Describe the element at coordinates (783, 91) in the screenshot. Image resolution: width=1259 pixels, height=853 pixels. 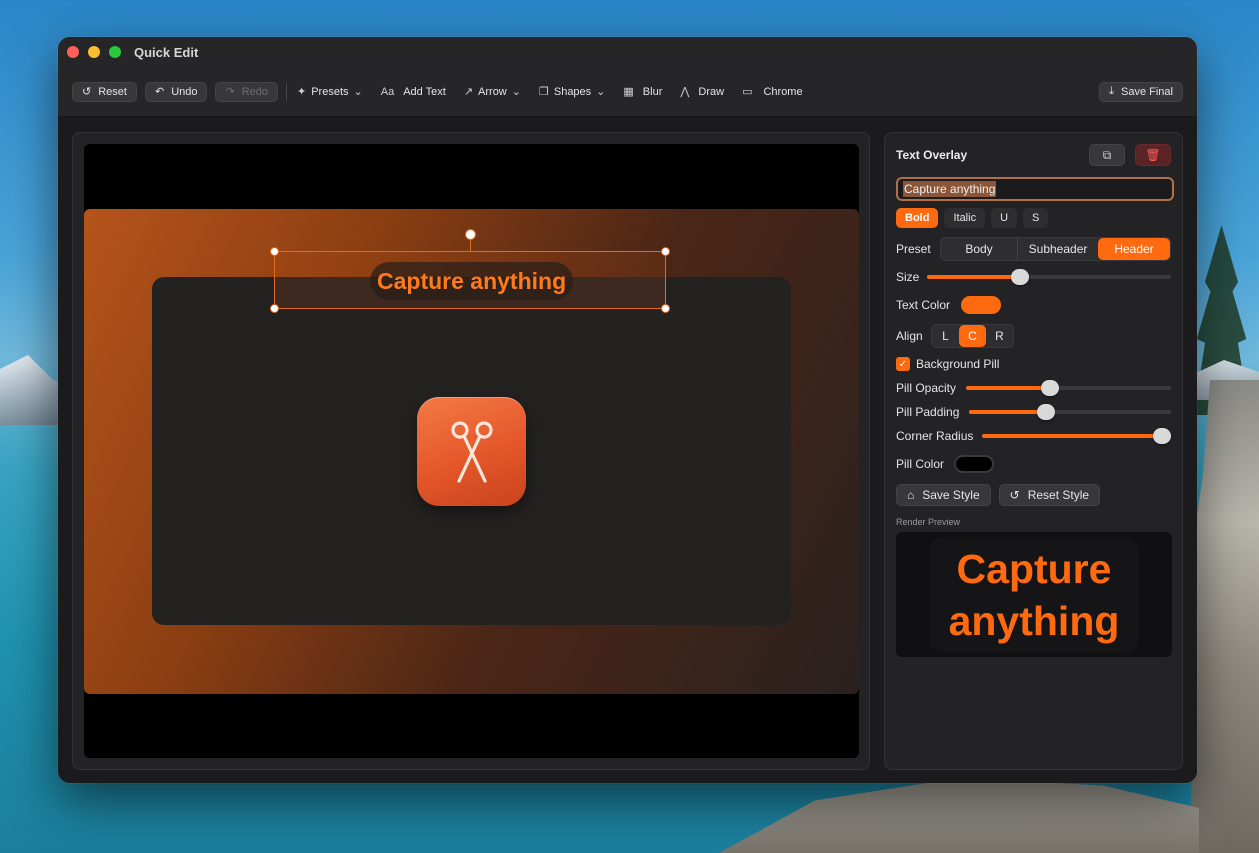
I see `chrome-label: Chrome` at that location.